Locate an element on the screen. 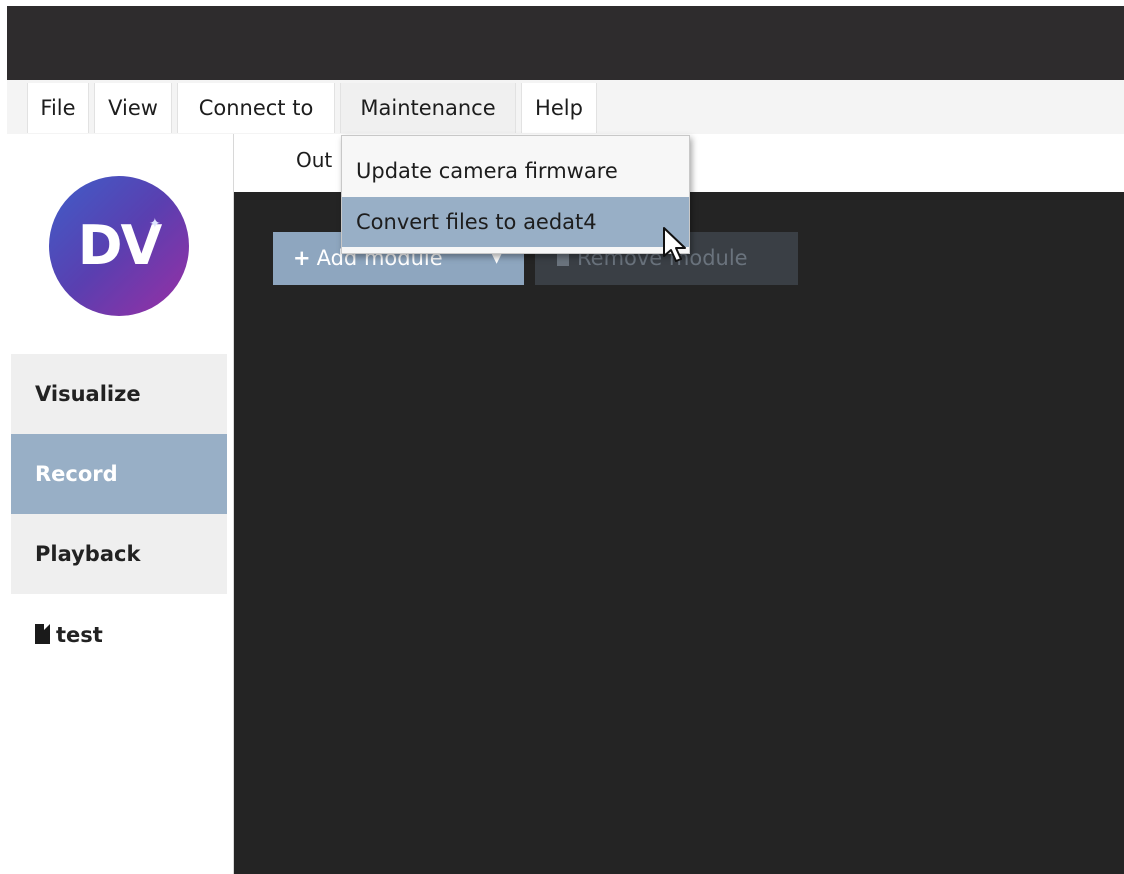  dv-logo: DV ✦ is located at coordinates (119, 246).